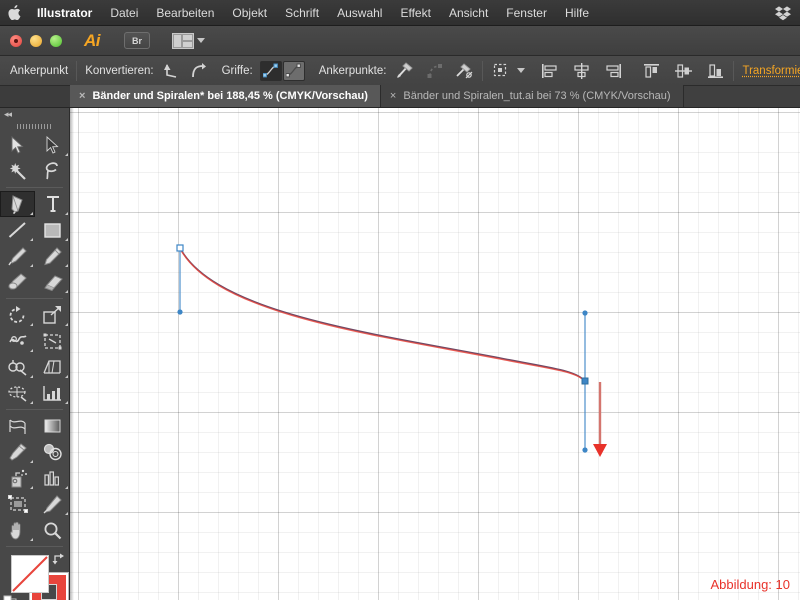 The width and height of the screenshot is (800, 600). I want to click on transform-link: Transformiere, so click(771, 71).